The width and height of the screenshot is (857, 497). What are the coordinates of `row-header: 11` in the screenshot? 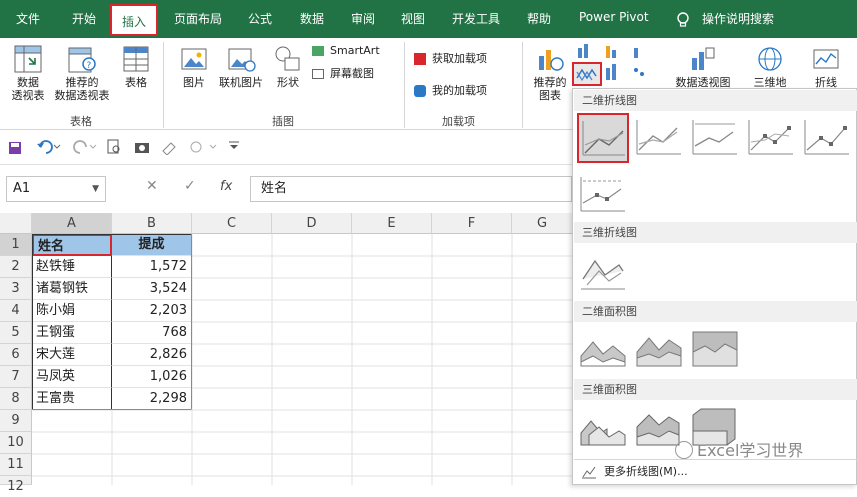 It's located at (16, 465).